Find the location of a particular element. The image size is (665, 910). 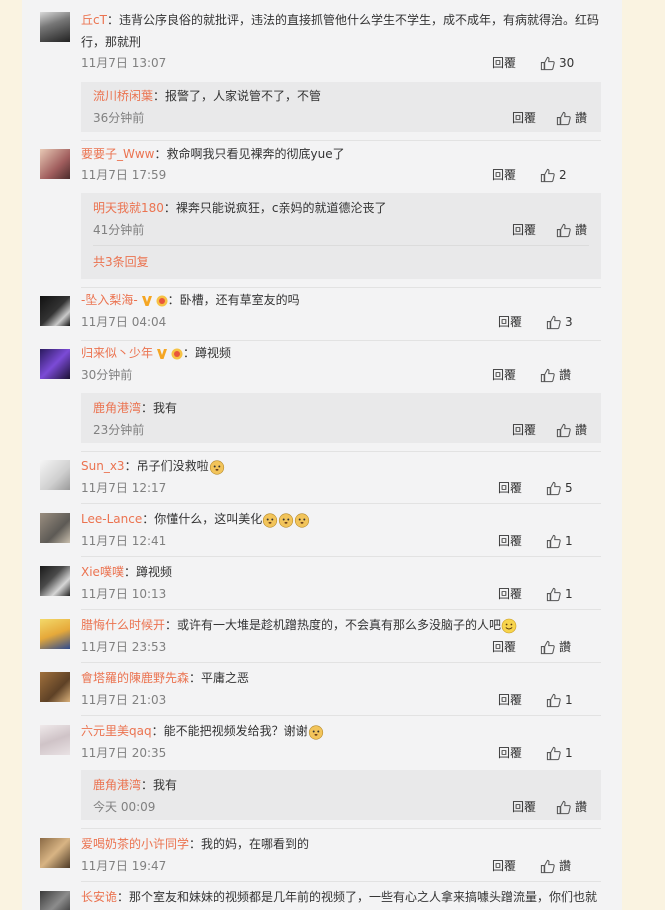

user-name: 六元里美qaq is located at coordinates (116, 731).